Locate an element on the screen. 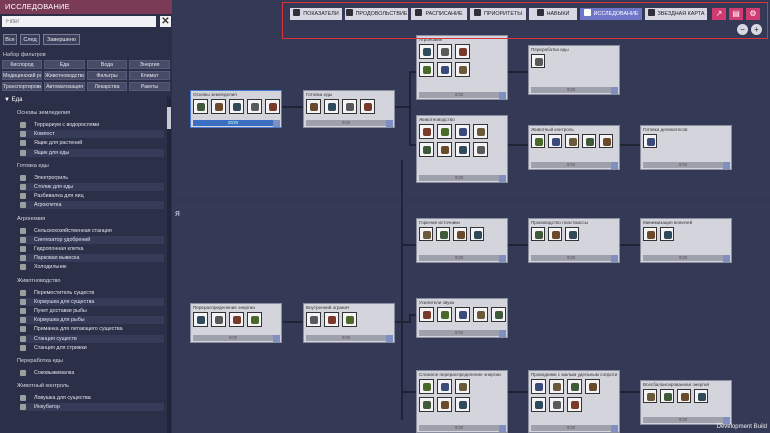 Image resolution: width=770 pixels, height=433 pixels. research-node: Животный контроль 0/30 is located at coordinates (574, 147).